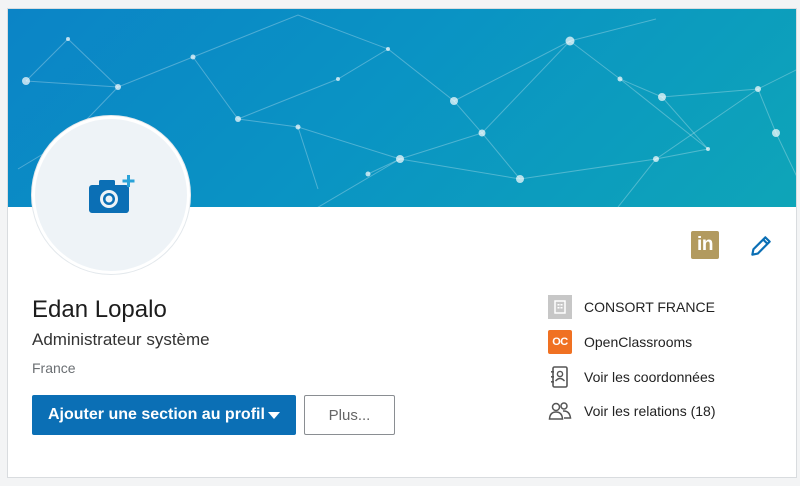 The image size is (800, 486). Describe the element at coordinates (649, 307) in the screenshot. I see `sidebar-item-label: CONSORT FRANCE` at that location.